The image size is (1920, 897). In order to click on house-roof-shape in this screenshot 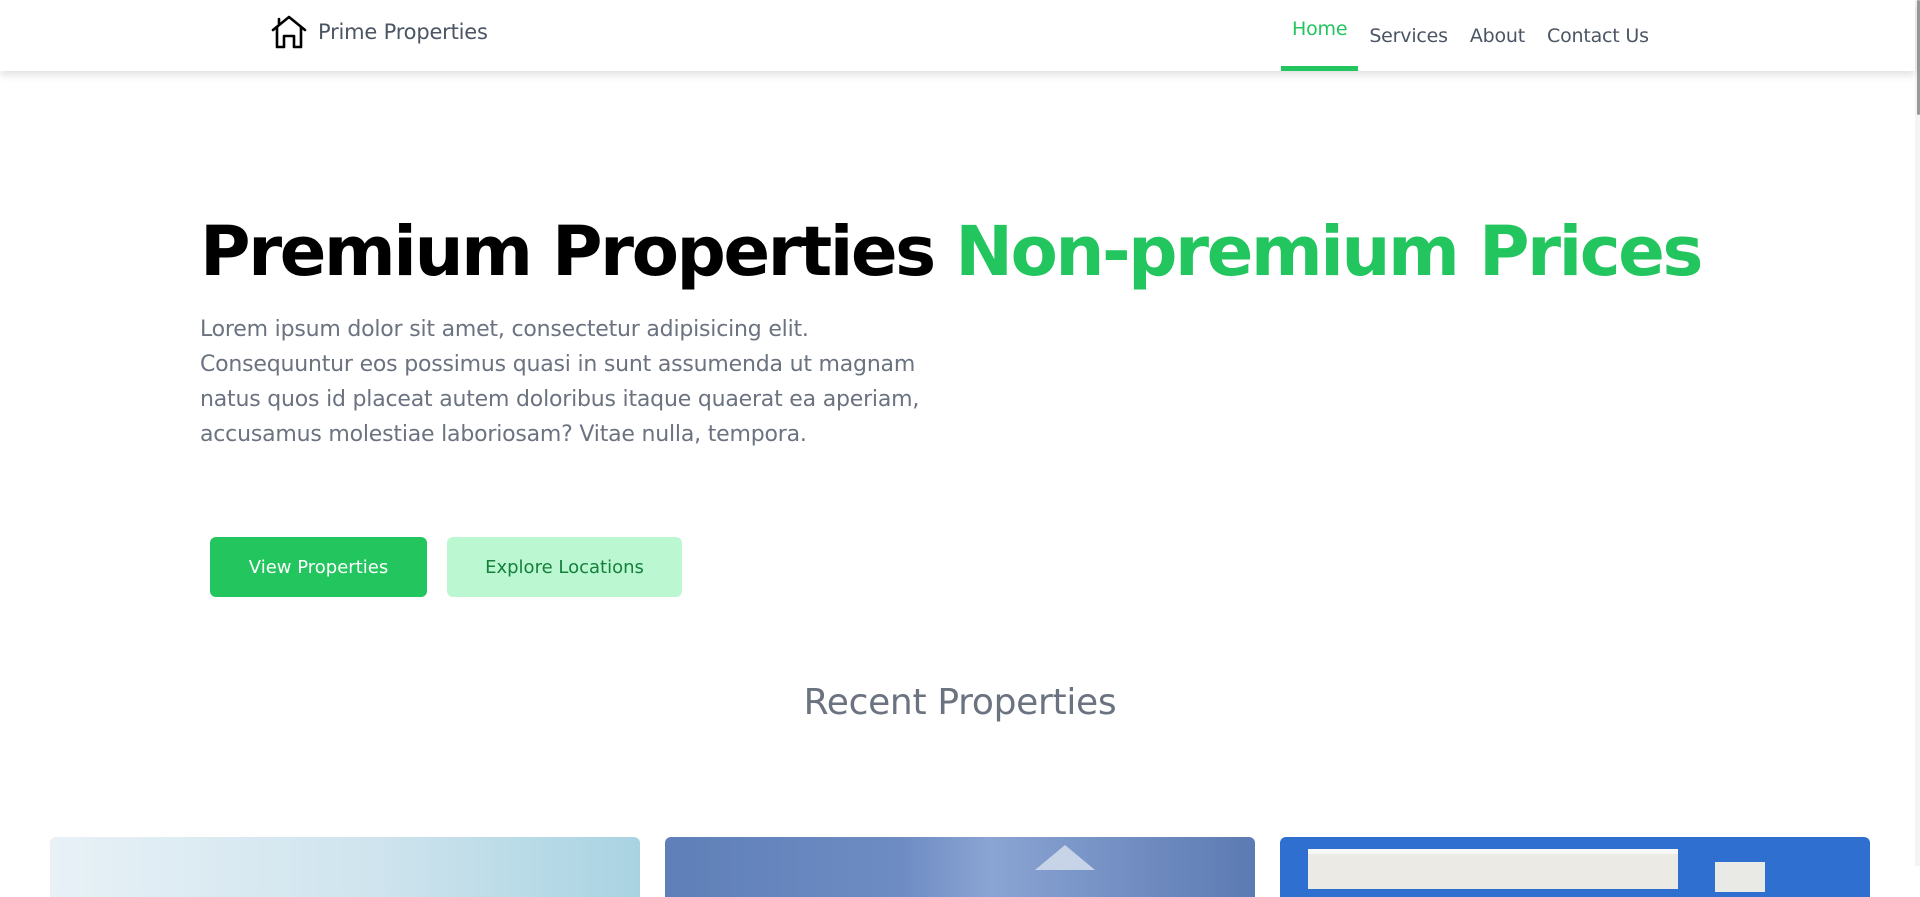, I will do `click(1065, 857)`.